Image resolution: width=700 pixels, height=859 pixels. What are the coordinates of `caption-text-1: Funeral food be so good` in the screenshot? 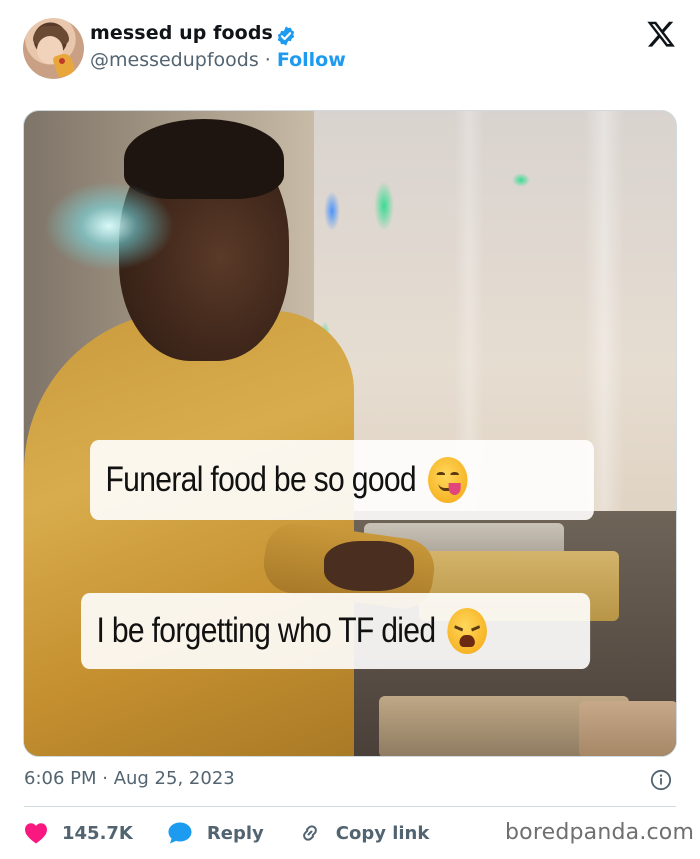 It's located at (260, 479).